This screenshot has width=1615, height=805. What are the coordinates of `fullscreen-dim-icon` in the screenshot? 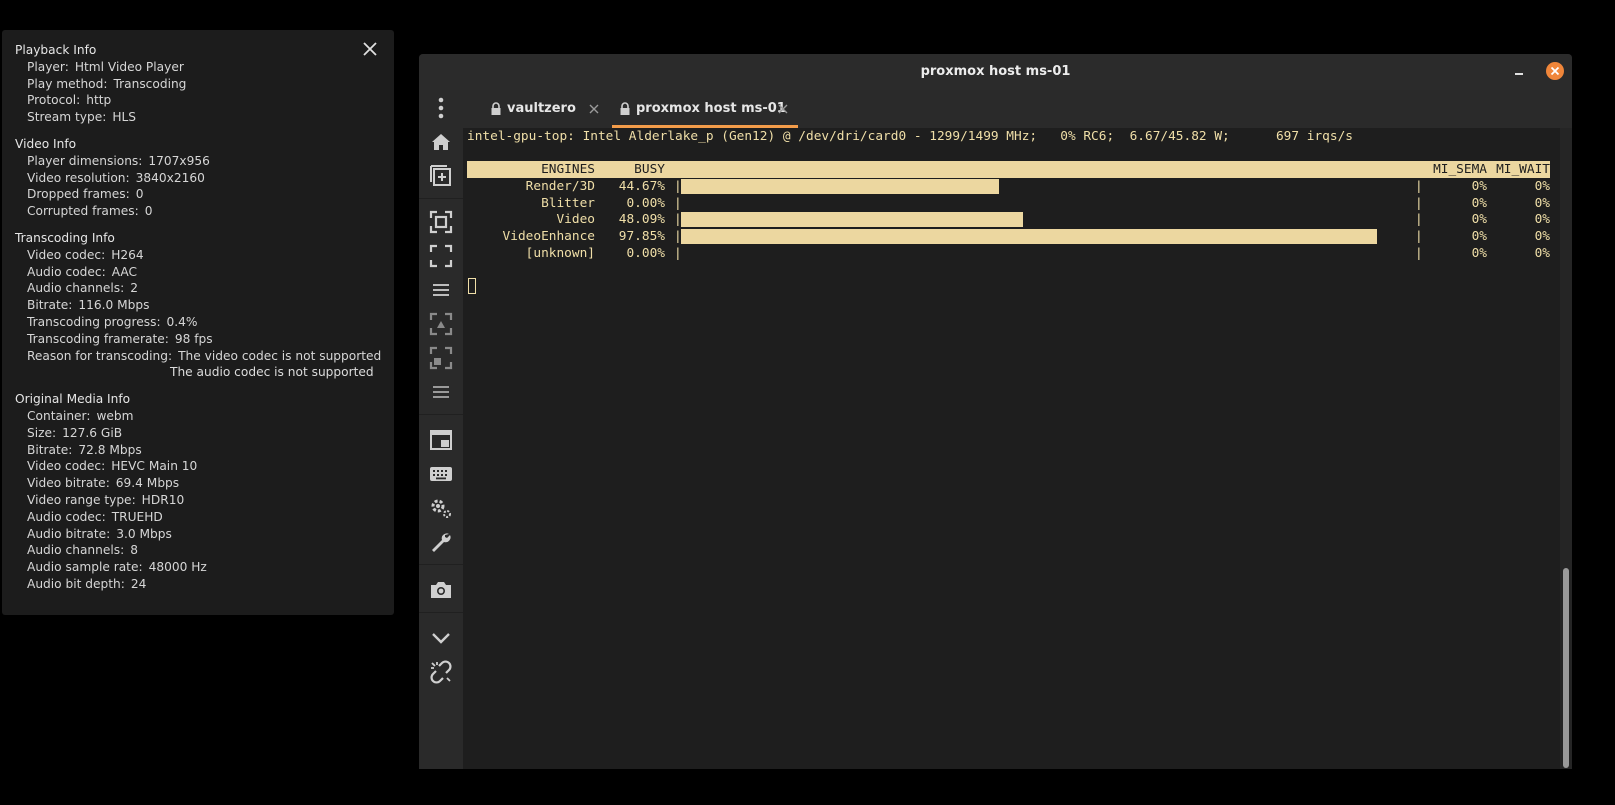 It's located at (441, 358).